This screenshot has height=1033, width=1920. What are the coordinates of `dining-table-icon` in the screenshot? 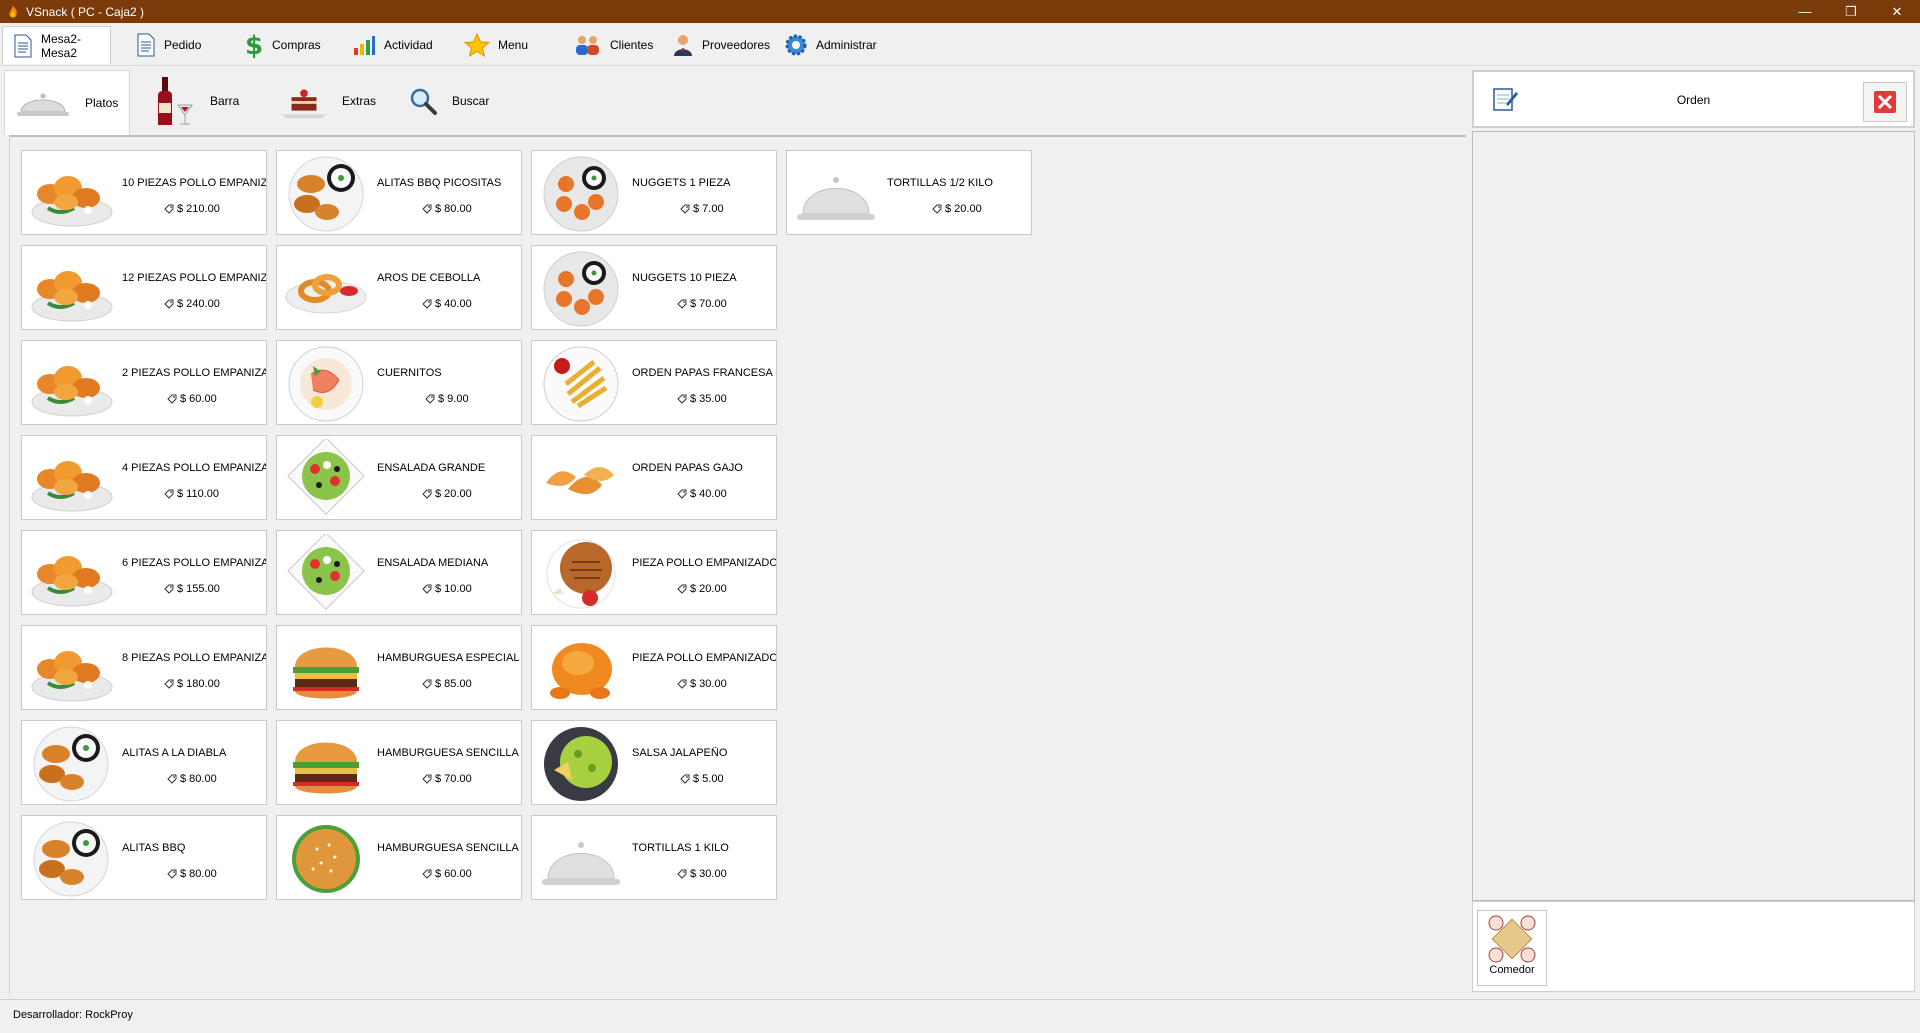 It's located at (1512, 939).